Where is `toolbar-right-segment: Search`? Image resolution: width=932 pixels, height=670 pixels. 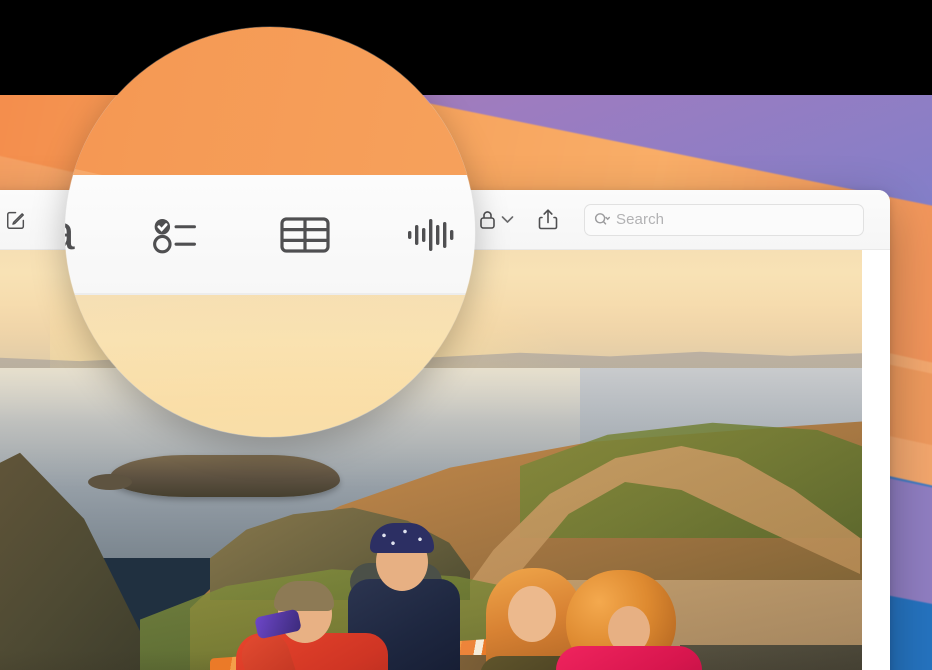 toolbar-right-segment: Search is located at coordinates (684, 219).